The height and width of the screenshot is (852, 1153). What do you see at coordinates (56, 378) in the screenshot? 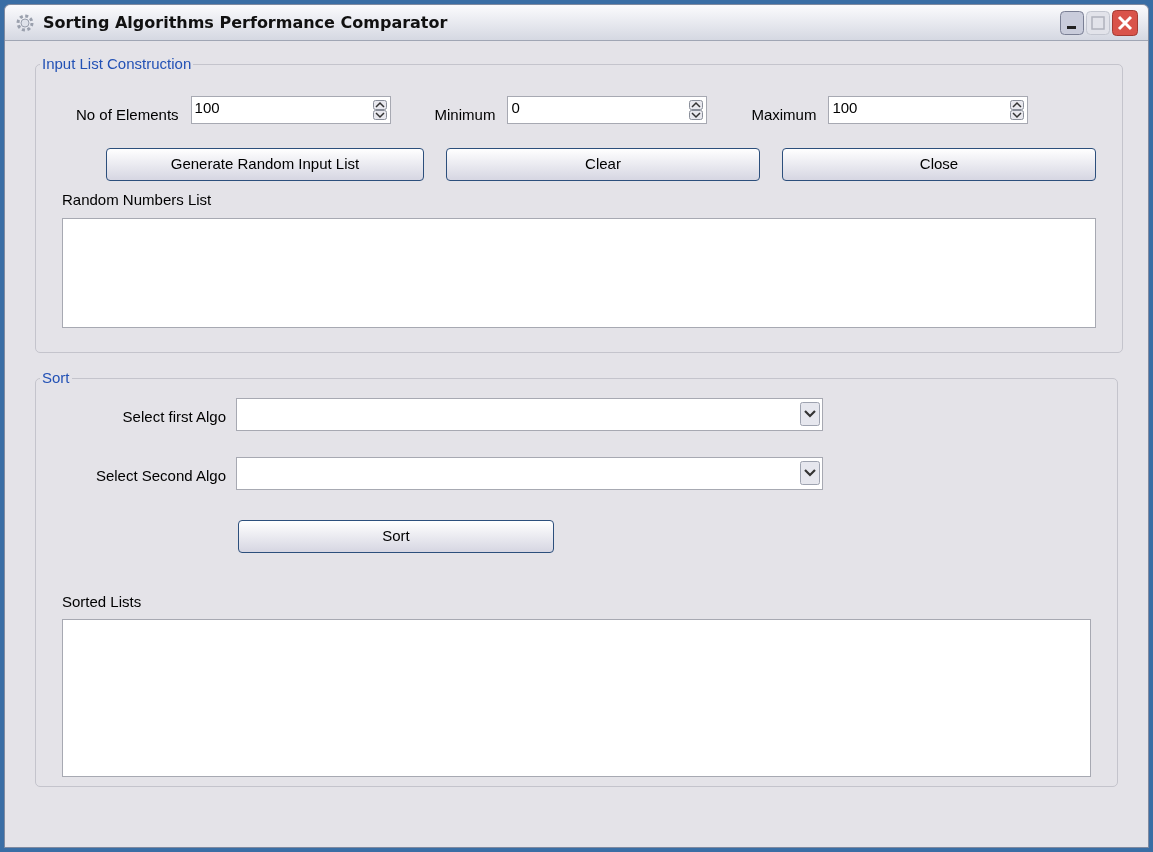
I see `group-legend: Sort` at bounding box center [56, 378].